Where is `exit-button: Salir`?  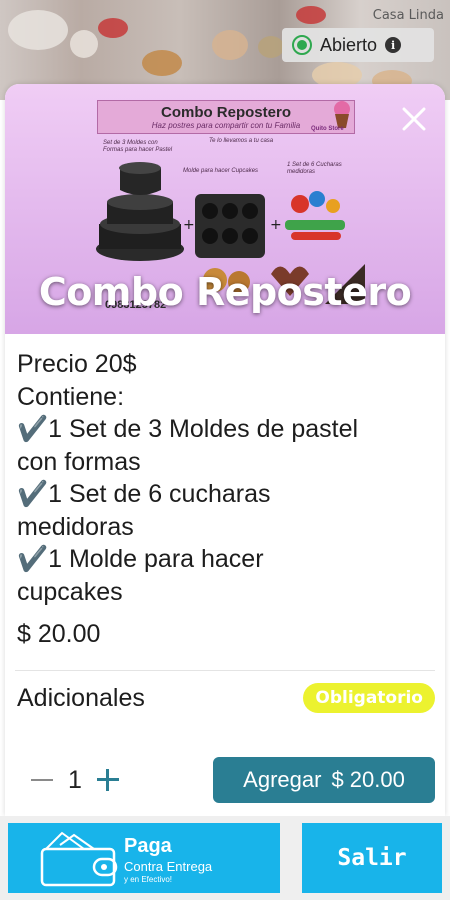 exit-button: Salir is located at coordinates (372, 858).